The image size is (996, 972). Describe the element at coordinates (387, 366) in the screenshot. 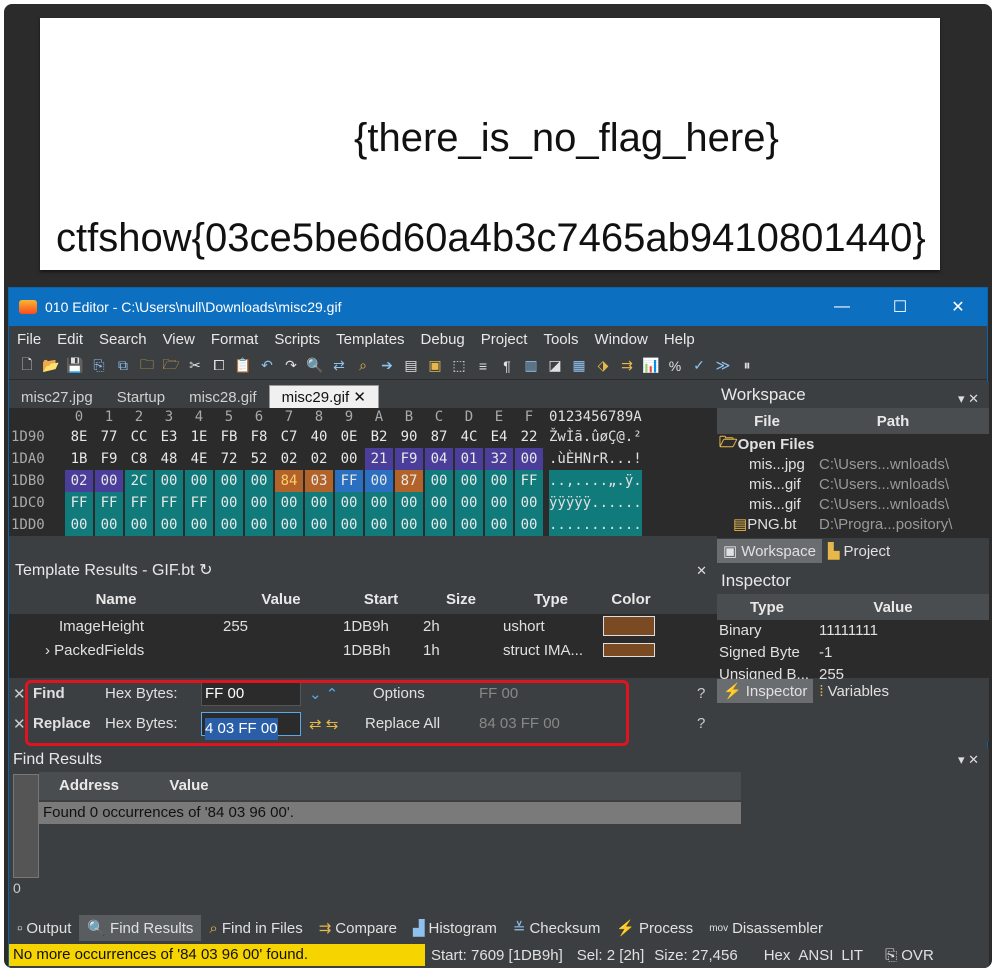

I see `goto-icon: ➔` at that location.